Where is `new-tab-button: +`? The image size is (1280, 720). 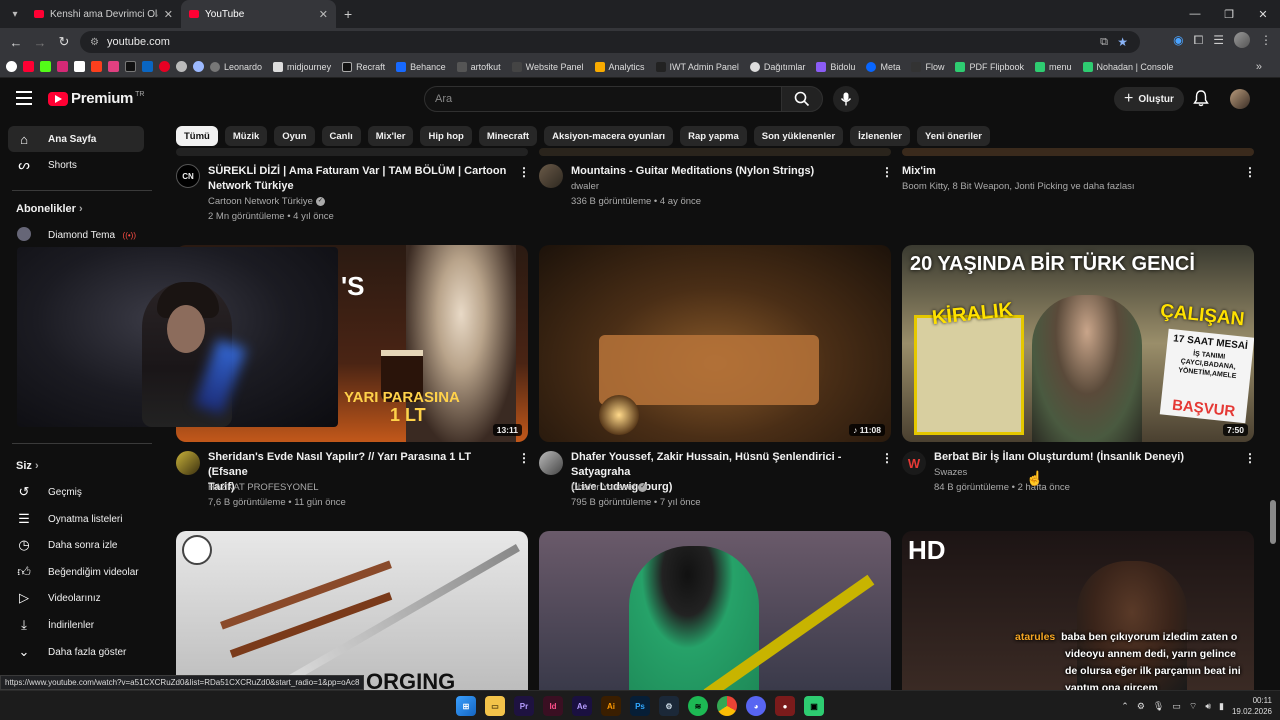 new-tab-button: + is located at coordinates (348, 14).